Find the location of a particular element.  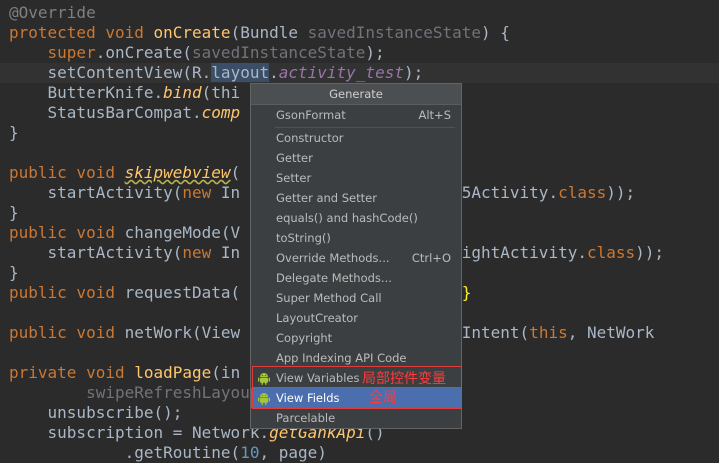

code-token: ( is located at coordinates (235, 172).